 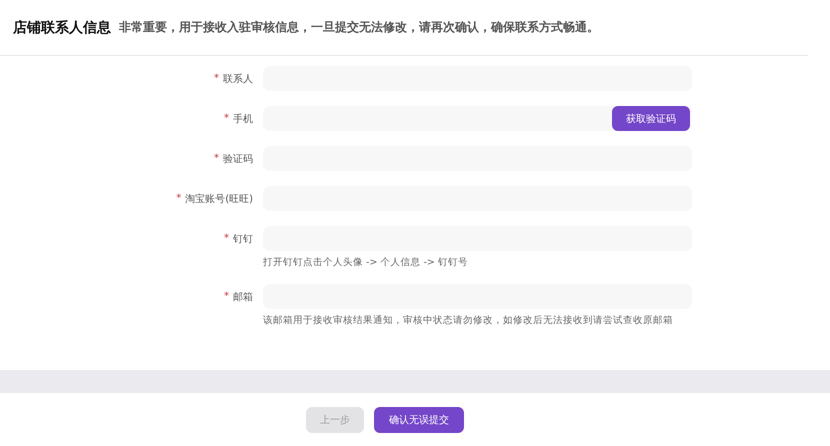 I want to click on field-label: 手机, so click(x=243, y=119).